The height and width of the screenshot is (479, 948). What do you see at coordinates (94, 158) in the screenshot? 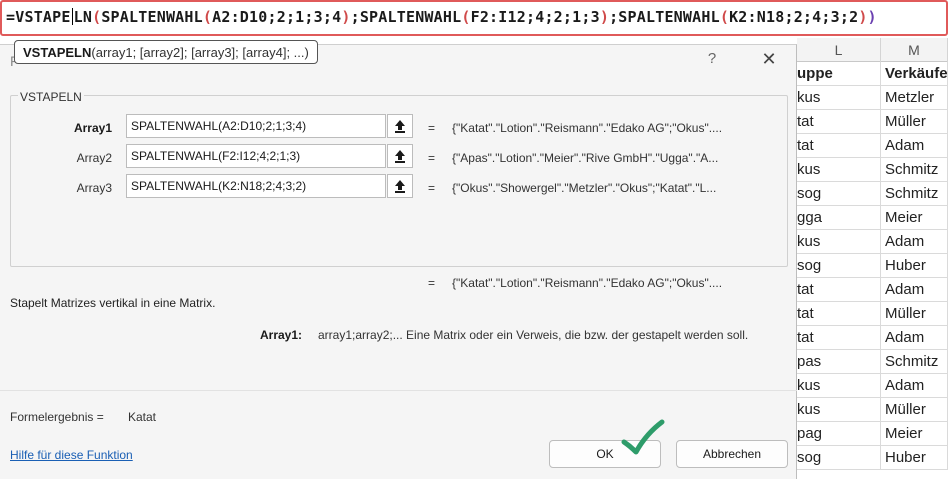
I see `arg-label-array2: Array2` at bounding box center [94, 158].